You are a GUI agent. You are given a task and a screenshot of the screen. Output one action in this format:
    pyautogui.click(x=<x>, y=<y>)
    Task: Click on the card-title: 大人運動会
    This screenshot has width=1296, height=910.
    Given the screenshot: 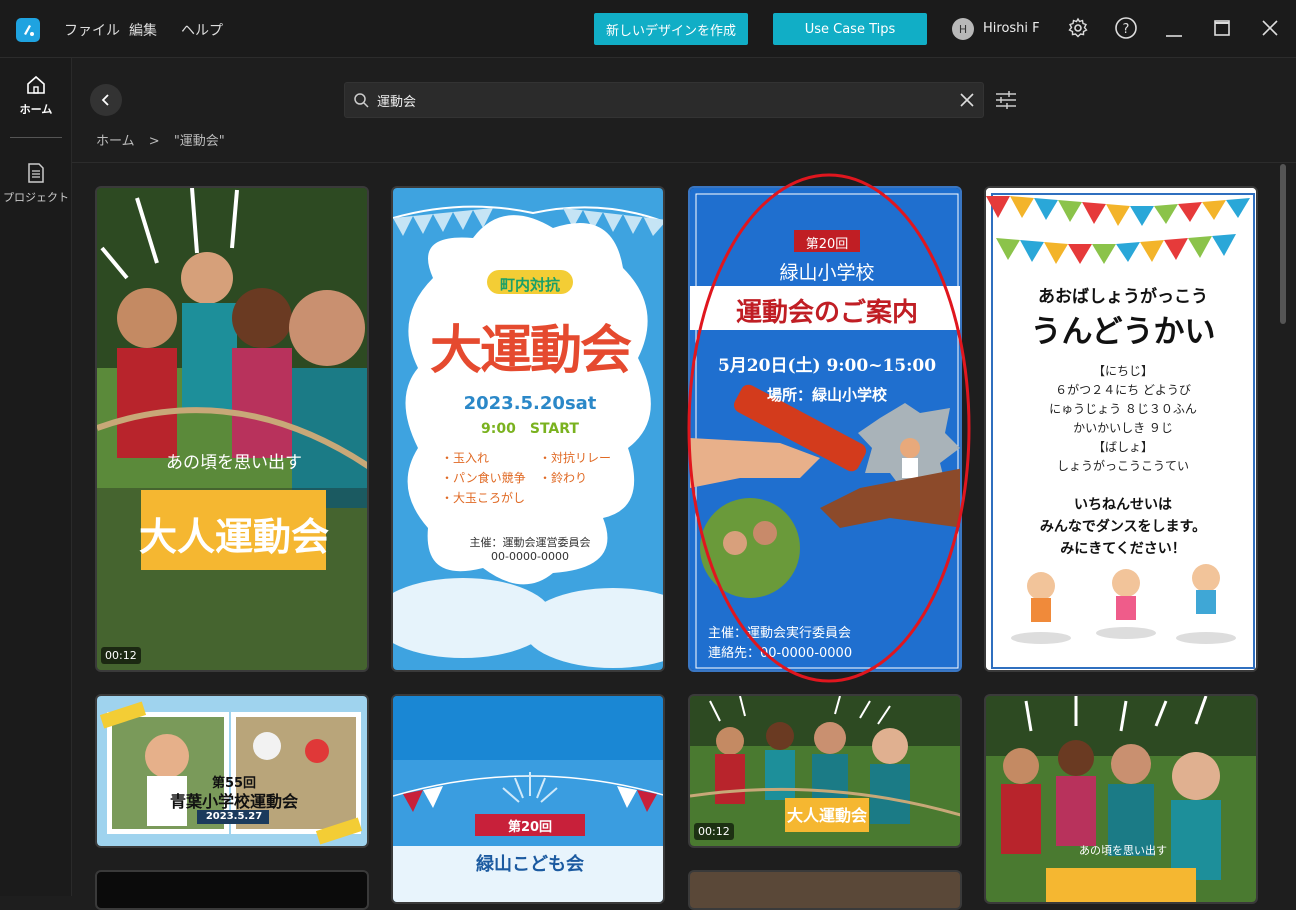 What is the action you would take?
    pyautogui.click(x=233, y=536)
    